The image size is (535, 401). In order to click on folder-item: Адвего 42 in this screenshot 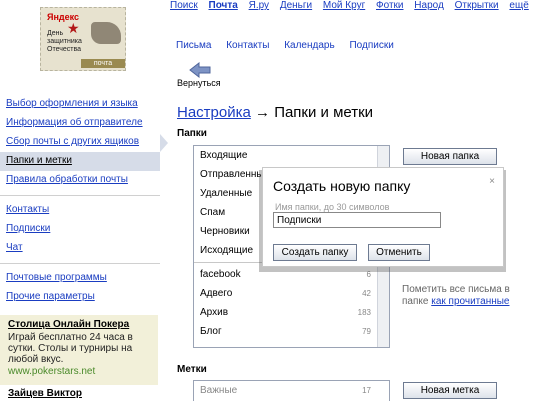, I will do `click(291, 293)`.